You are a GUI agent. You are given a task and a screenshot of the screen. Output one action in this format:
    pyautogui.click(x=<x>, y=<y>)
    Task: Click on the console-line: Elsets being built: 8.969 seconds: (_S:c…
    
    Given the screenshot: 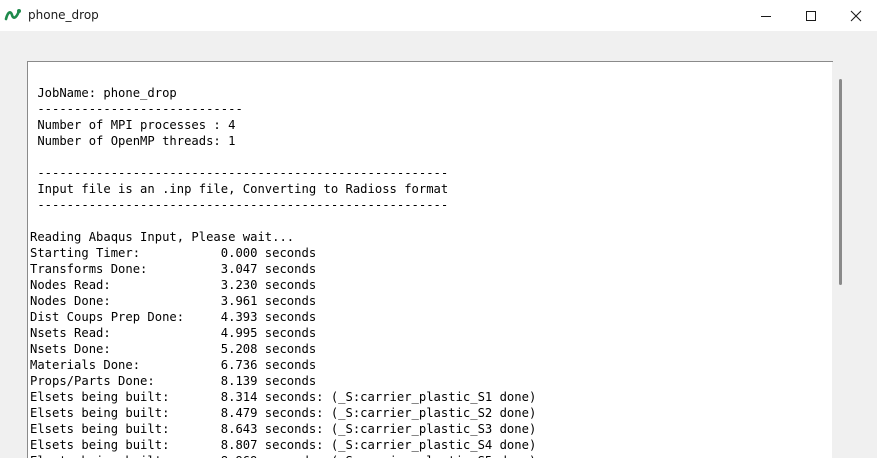 What is the action you would take?
    pyautogui.click(x=283, y=455)
    